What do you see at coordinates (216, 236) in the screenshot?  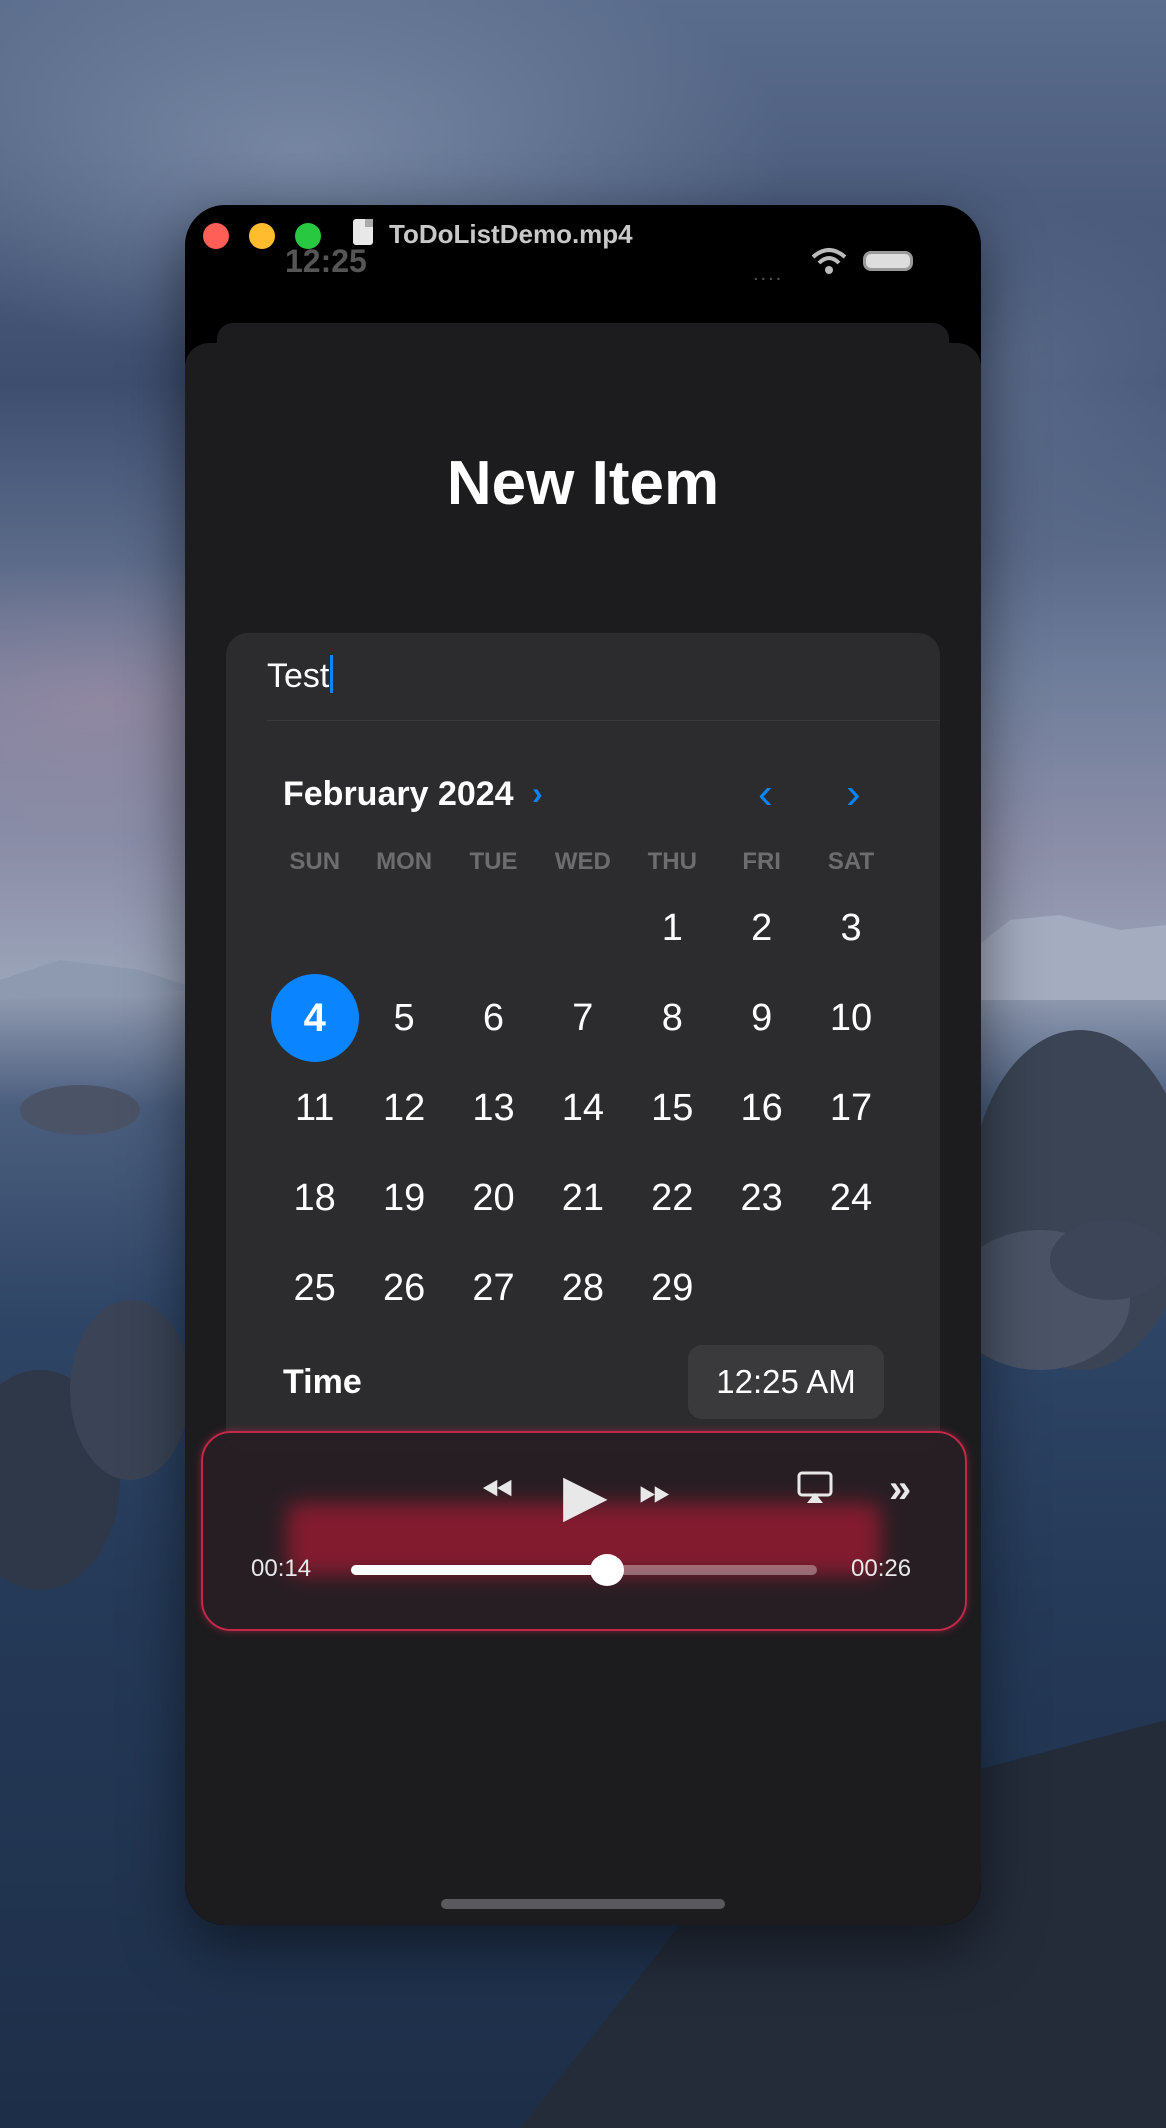 I see `close-button` at bounding box center [216, 236].